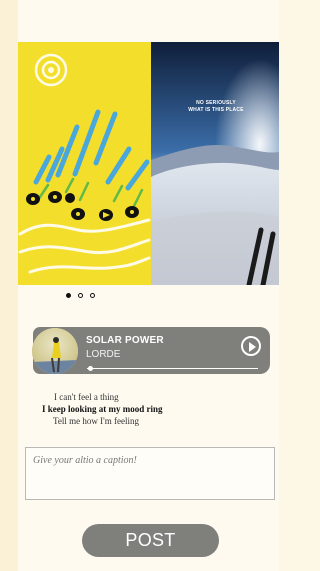  I want to click on overlay-line-2: WHAT IS THIS PLACE, so click(216, 110).